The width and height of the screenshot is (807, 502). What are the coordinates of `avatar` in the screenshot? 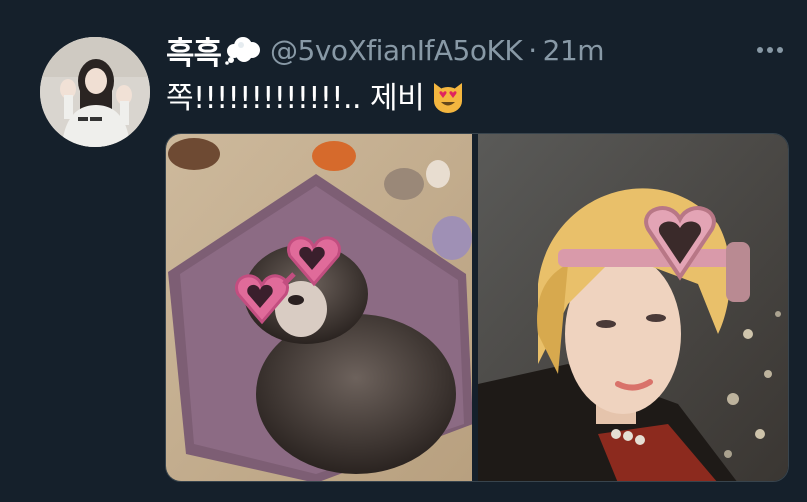 It's located at (95, 92).